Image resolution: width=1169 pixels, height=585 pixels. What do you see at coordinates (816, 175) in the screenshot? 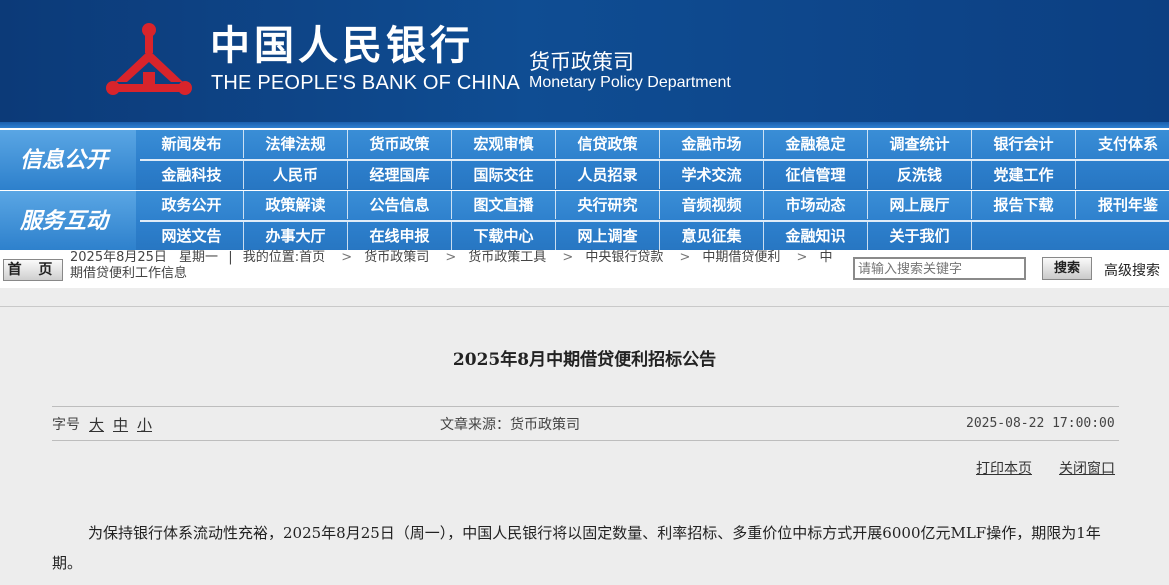
I see `nav-item: 征信管理` at bounding box center [816, 175].